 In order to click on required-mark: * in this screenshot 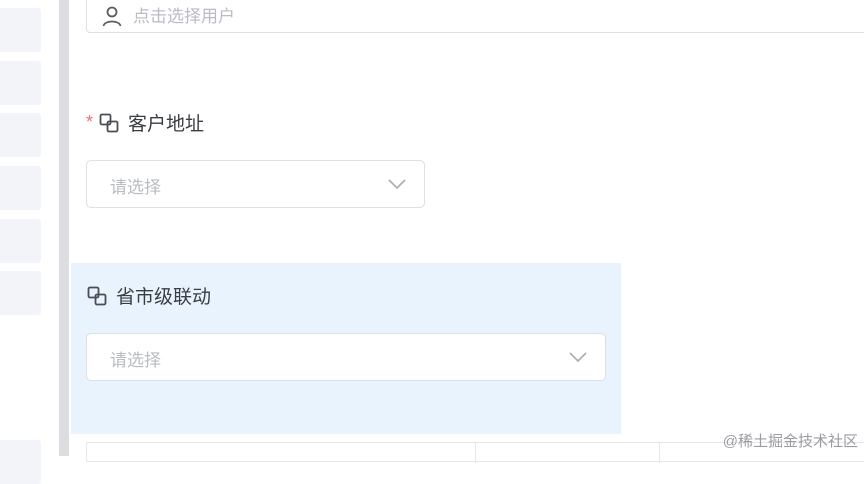, I will do `click(90, 122)`.